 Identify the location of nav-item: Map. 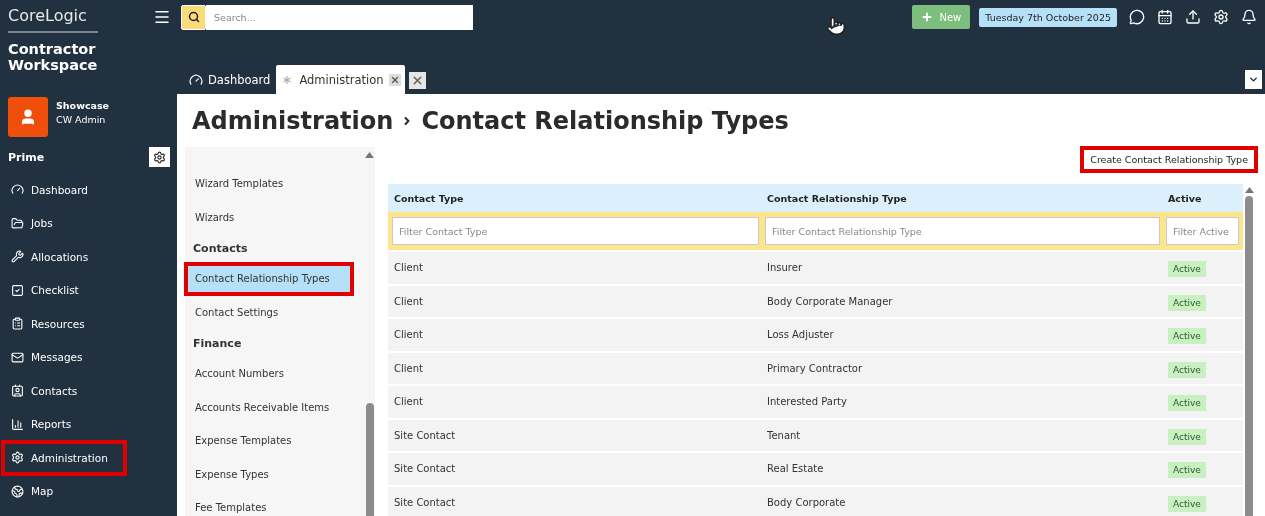
(88, 491).